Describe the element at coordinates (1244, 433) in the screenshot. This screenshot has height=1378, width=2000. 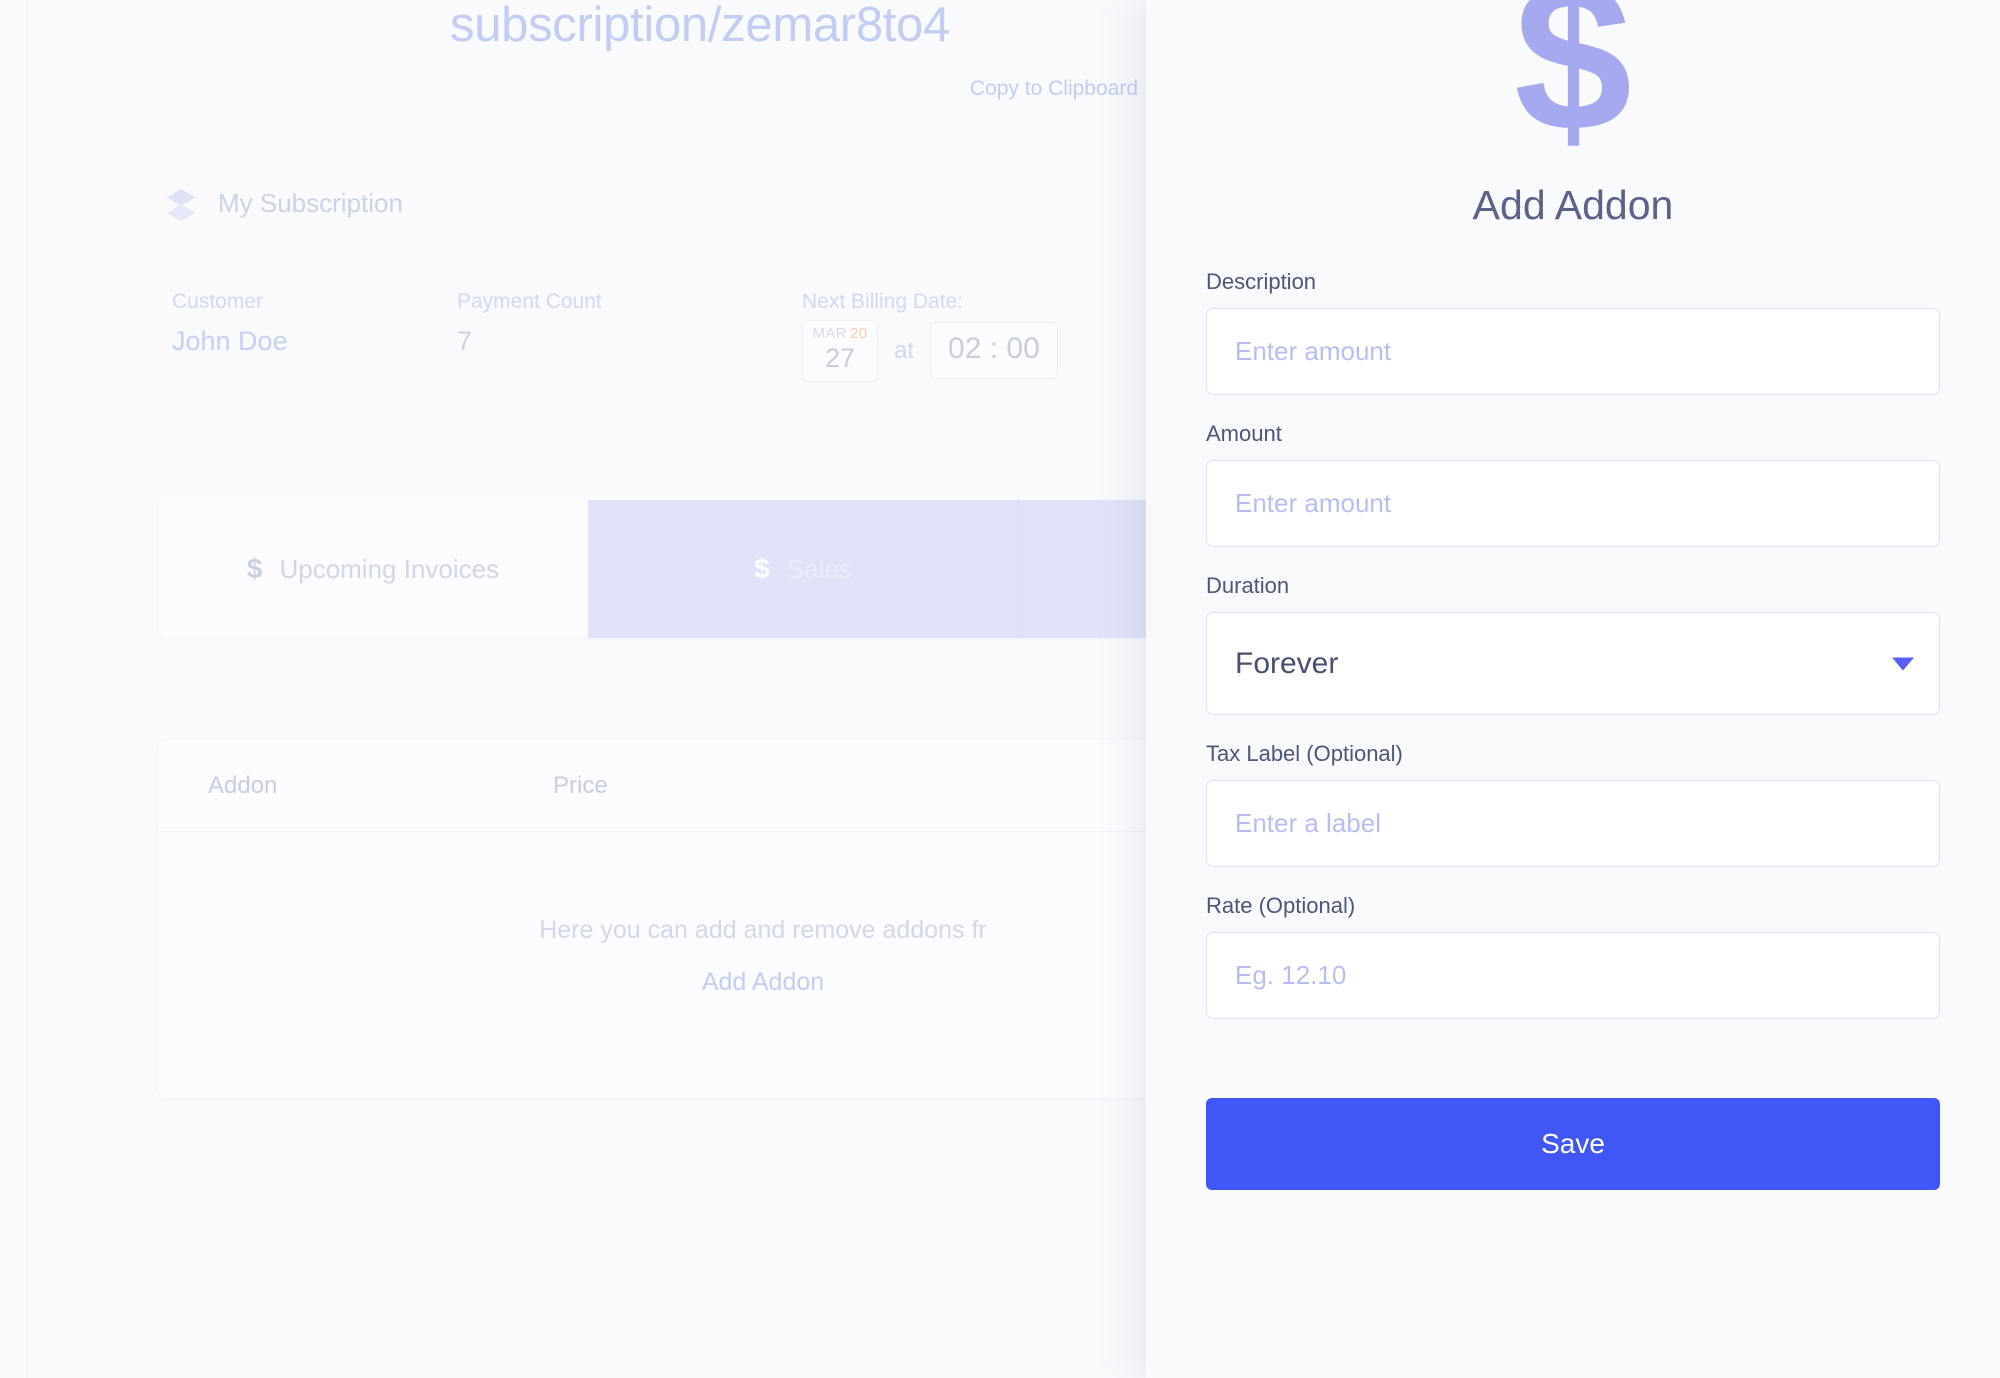
I see `amount-label: Amount` at that location.